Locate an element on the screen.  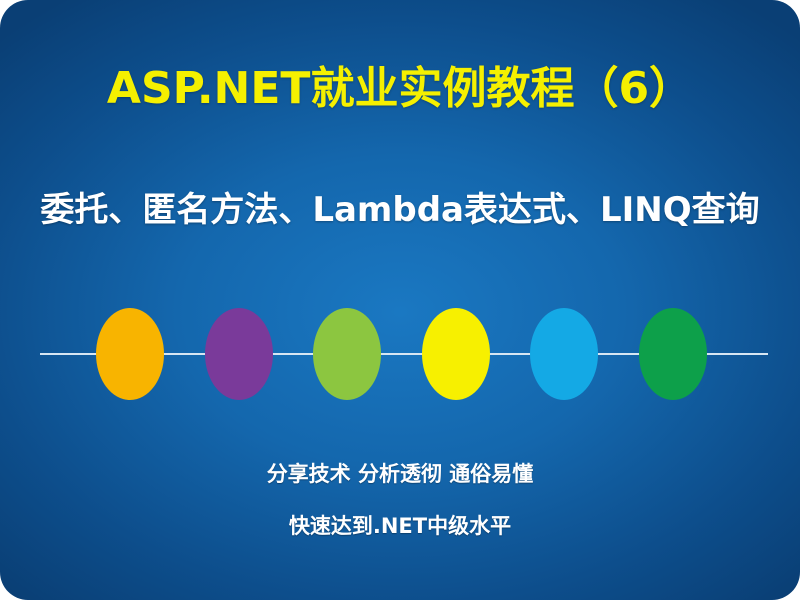
yellow-circle is located at coordinates (456, 354).